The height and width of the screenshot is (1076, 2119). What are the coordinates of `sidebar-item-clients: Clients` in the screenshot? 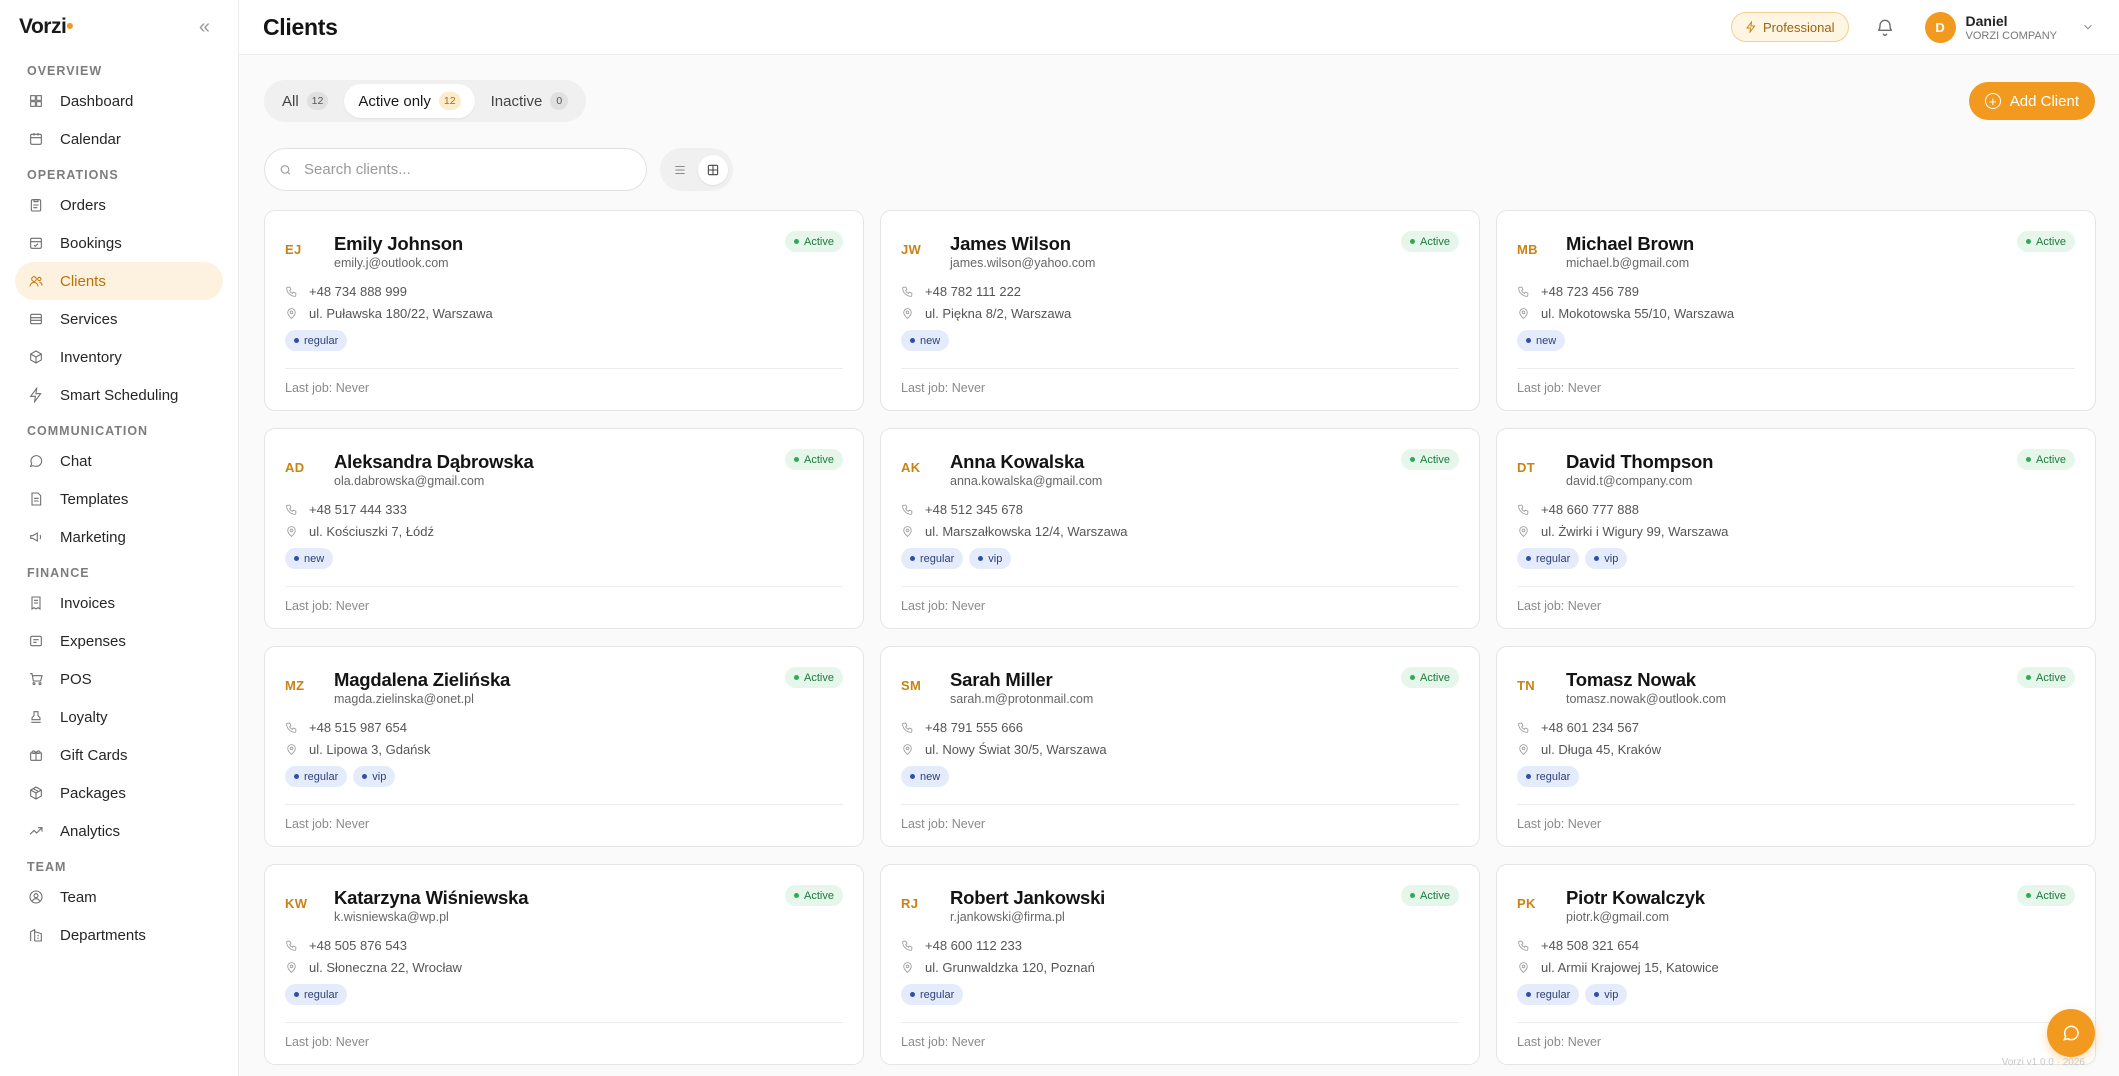 It's located at (119, 281).